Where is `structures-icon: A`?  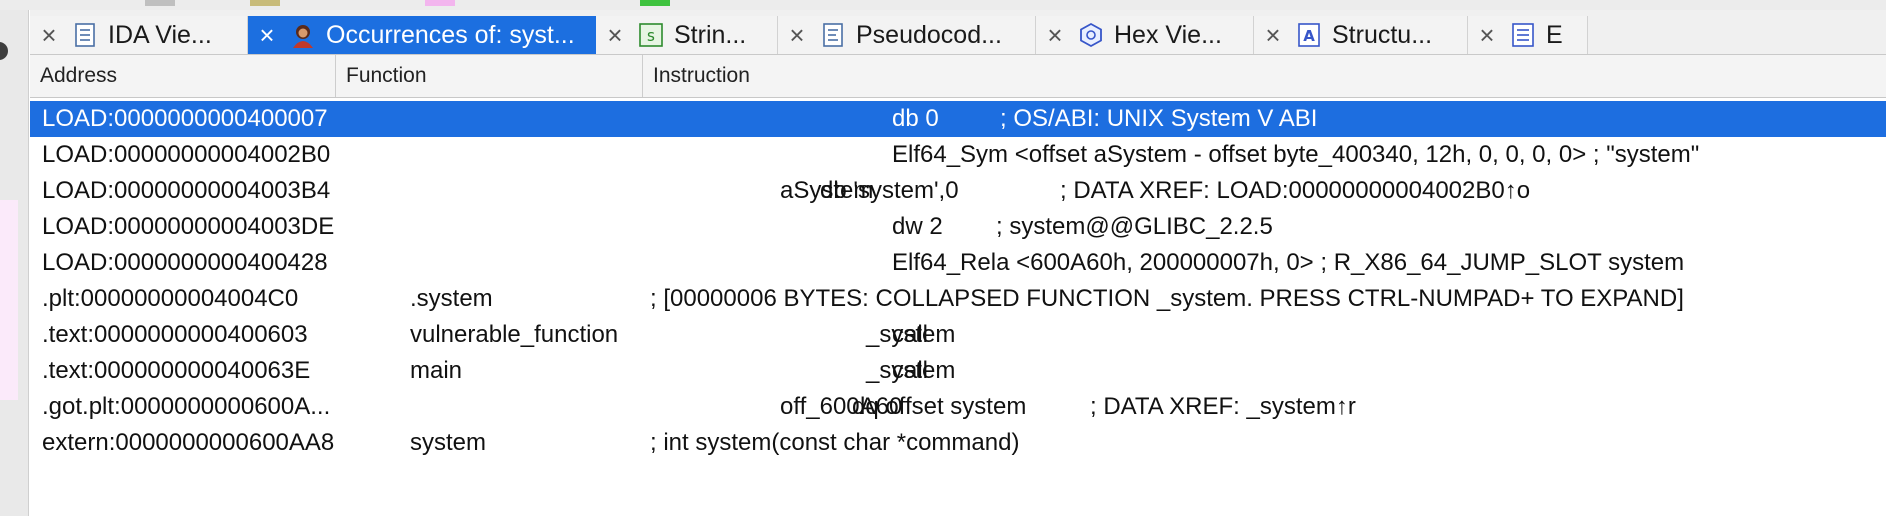 structures-icon: A is located at coordinates (1309, 35).